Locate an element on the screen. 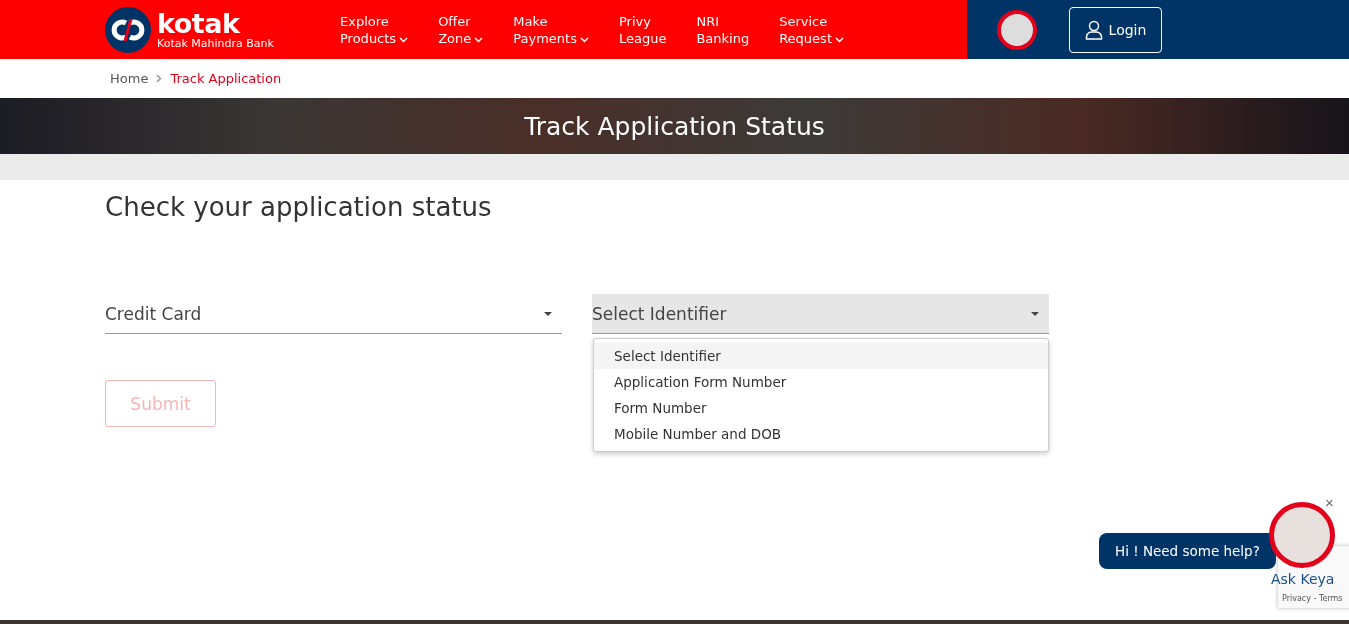 The image size is (1349, 624). banner-title: Track Application Status is located at coordinates (674, 126).